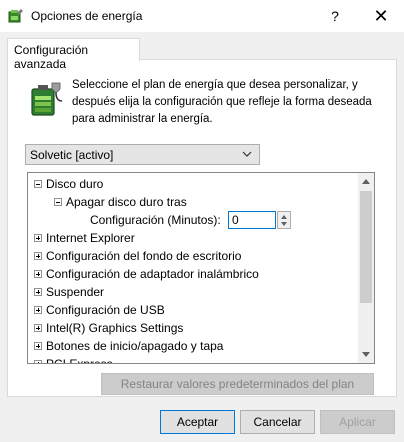 This screenshot has width=404, height=442. I want to click on tree-scrollbar, so click(366, 268).